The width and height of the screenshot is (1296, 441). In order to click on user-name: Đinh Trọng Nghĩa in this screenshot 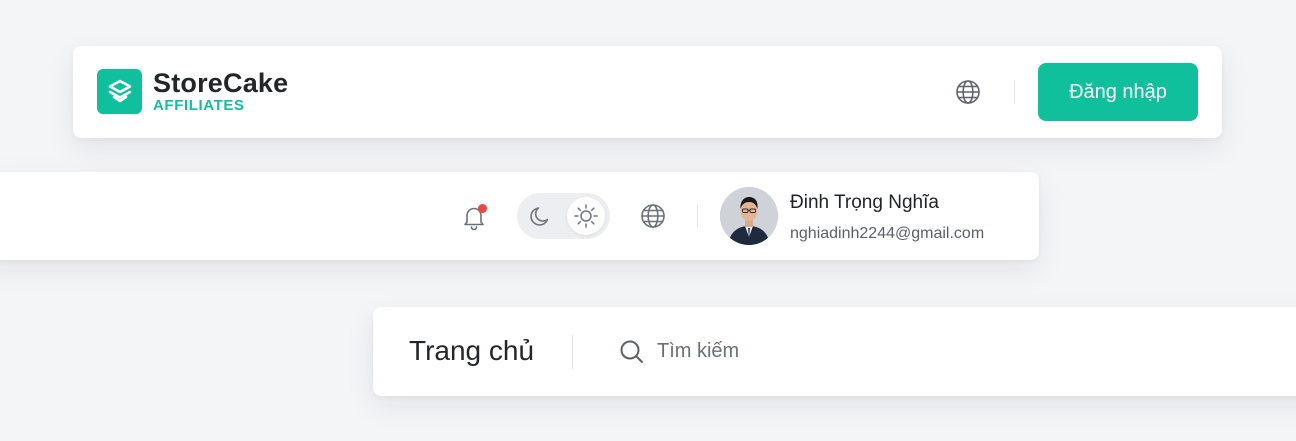, I will do `click(864, 203)`.